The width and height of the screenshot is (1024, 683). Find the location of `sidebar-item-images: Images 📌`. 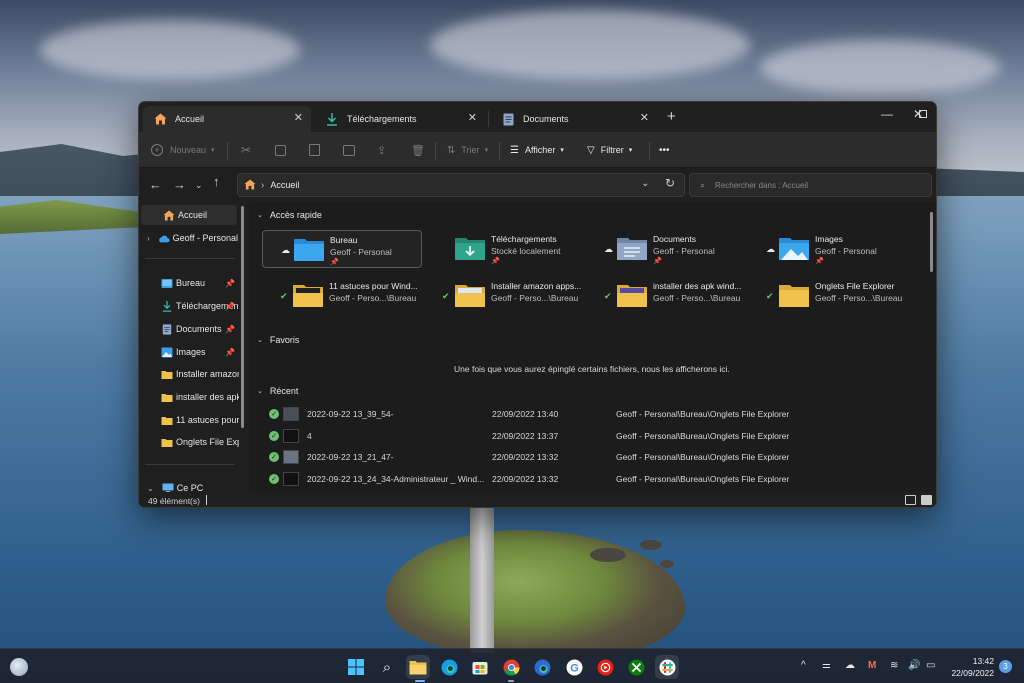

sidebar-item-images: Images 📌 is located at coordinates (189, 352).